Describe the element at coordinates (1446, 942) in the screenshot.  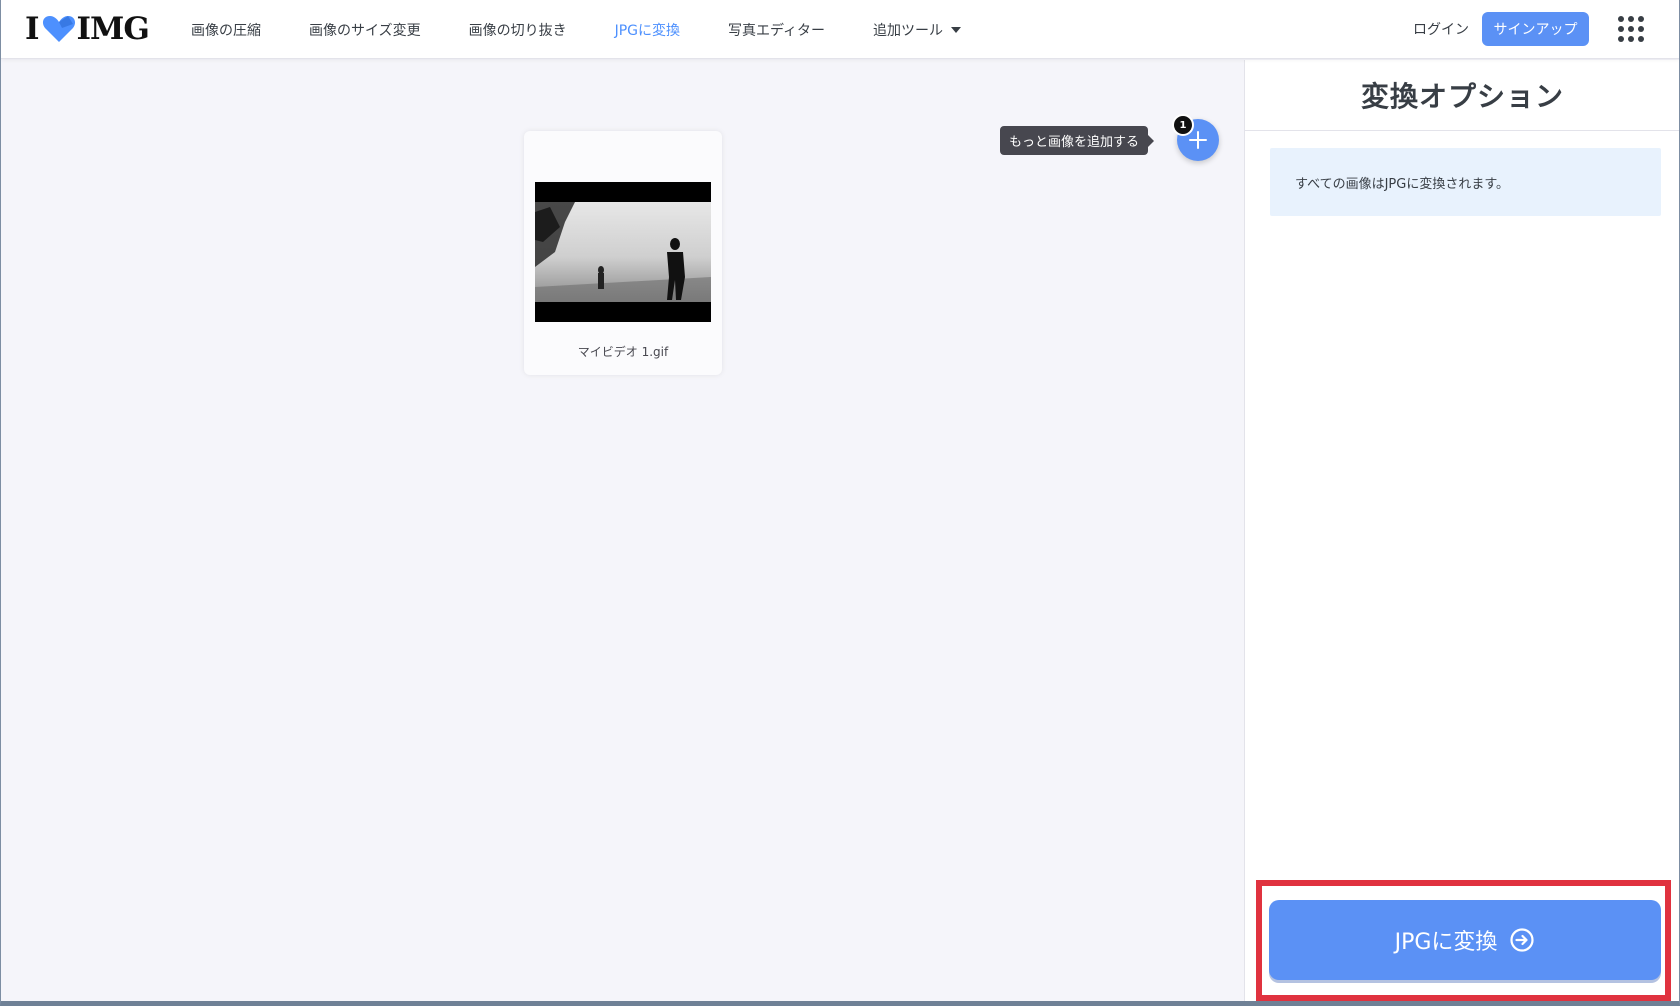
I see `convert-button-label: JPGに変換` at that location.